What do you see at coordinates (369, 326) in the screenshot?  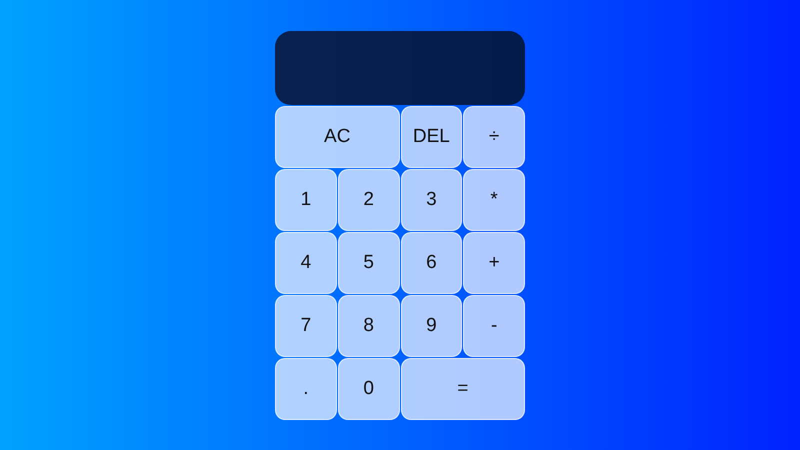 I see `calculator-key: 8` at bounding box center [369, 326].